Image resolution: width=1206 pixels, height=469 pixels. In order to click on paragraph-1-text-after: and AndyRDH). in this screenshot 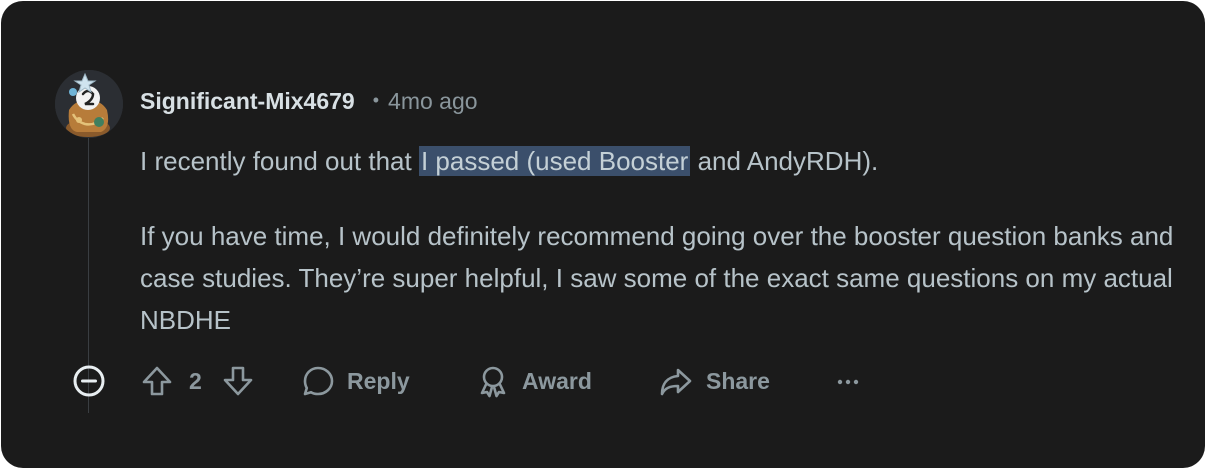, I will do `click(784, 161)`.